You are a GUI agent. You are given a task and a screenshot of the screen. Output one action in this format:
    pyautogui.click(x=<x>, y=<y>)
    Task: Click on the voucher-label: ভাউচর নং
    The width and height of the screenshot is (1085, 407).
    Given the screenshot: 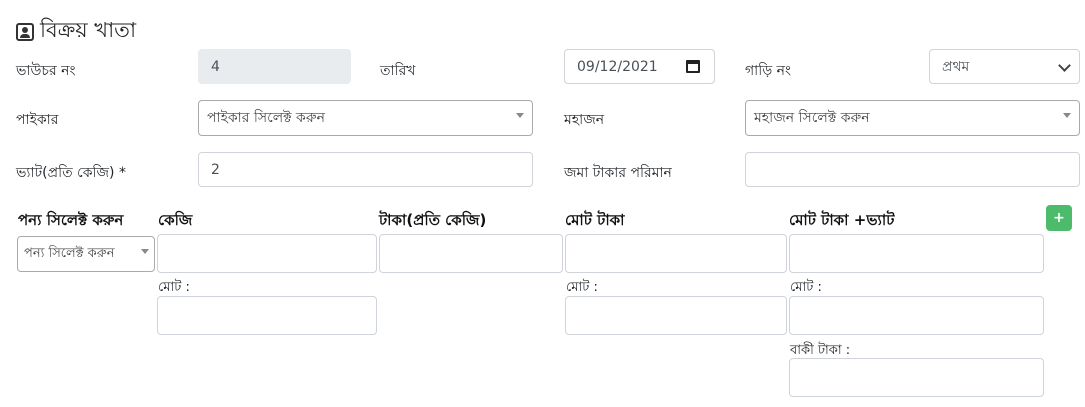 What is the action you would take?
    pyautogui.click(x=46, y=71)
    